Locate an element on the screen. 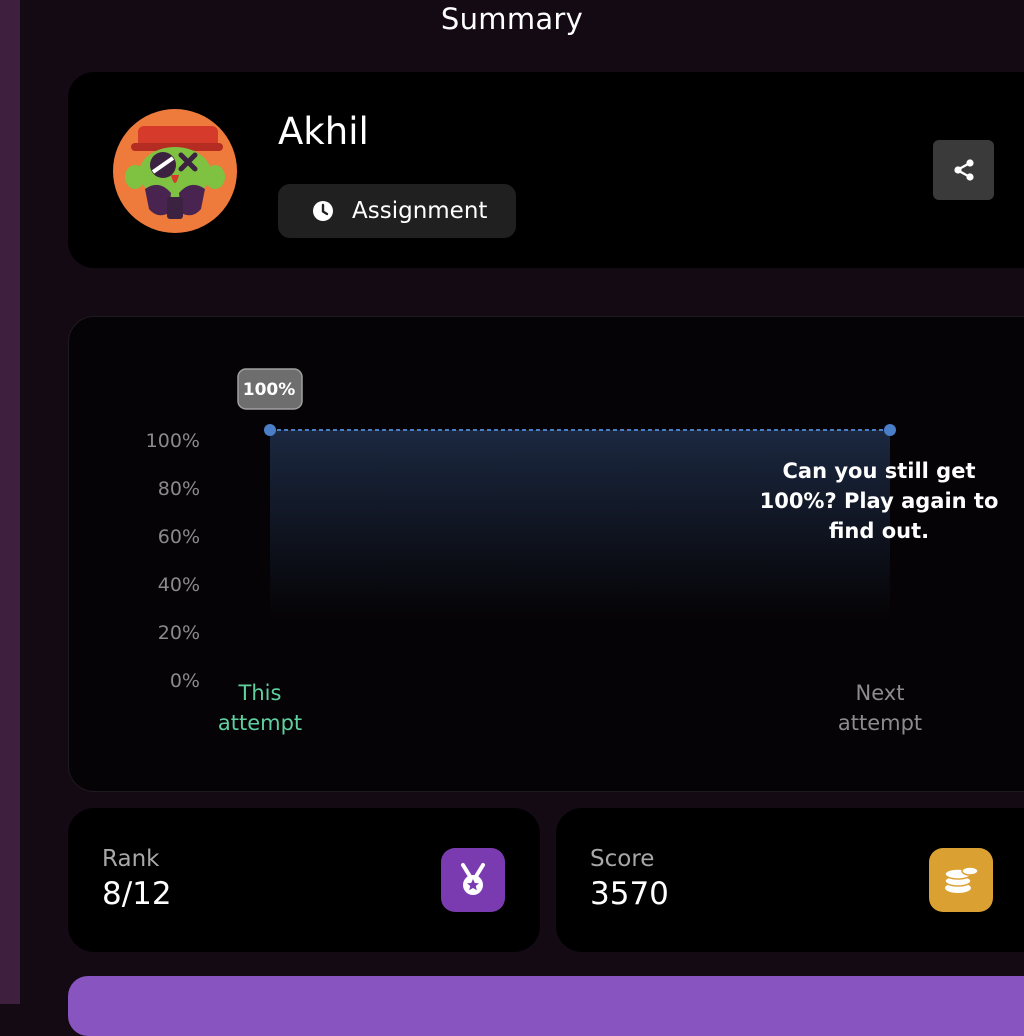  score-label: Score is located at coordinates (622, 859).